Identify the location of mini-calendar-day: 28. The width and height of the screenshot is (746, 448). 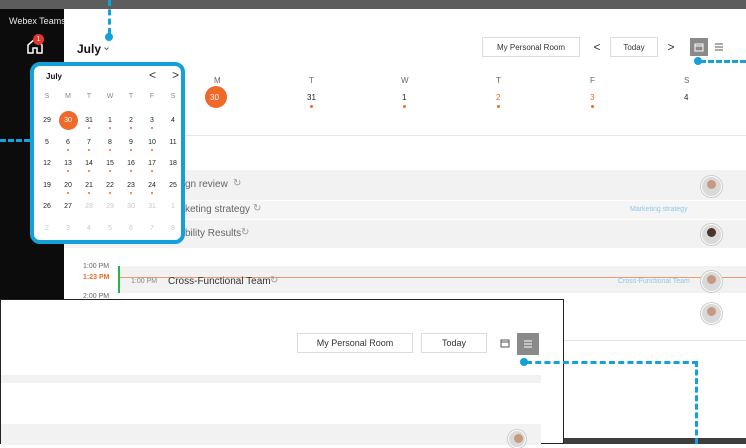
(89, 206).